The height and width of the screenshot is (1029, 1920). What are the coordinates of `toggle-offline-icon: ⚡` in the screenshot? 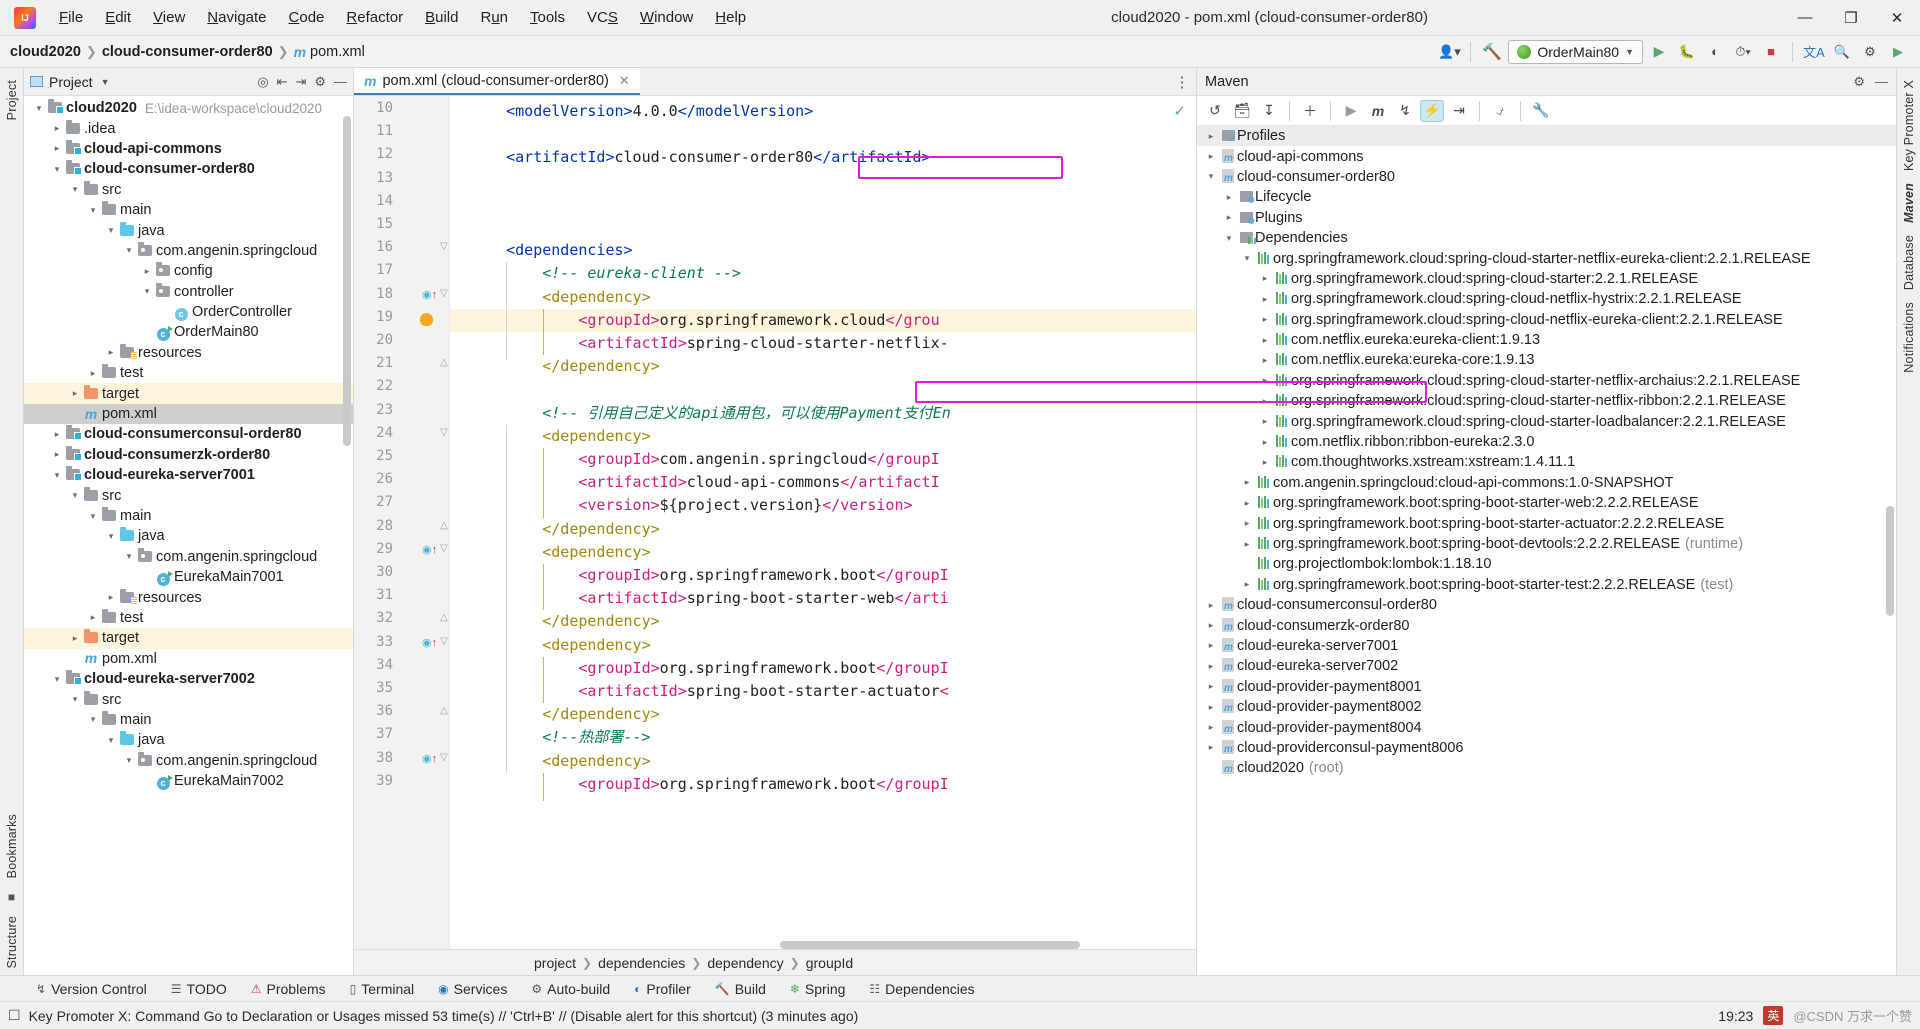 It's located at (1432, 110).